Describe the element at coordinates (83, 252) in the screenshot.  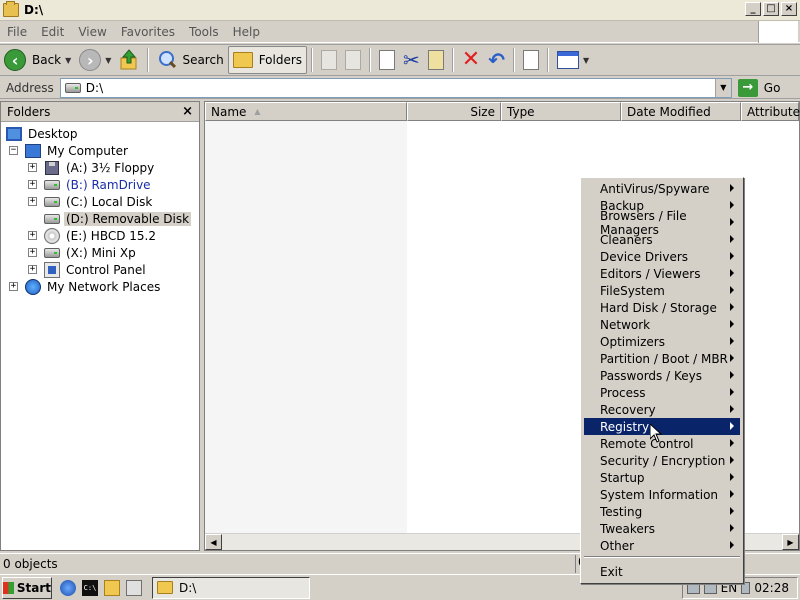
I see `tree-item-x-drive: + (X:) Mini Xp` at that location.